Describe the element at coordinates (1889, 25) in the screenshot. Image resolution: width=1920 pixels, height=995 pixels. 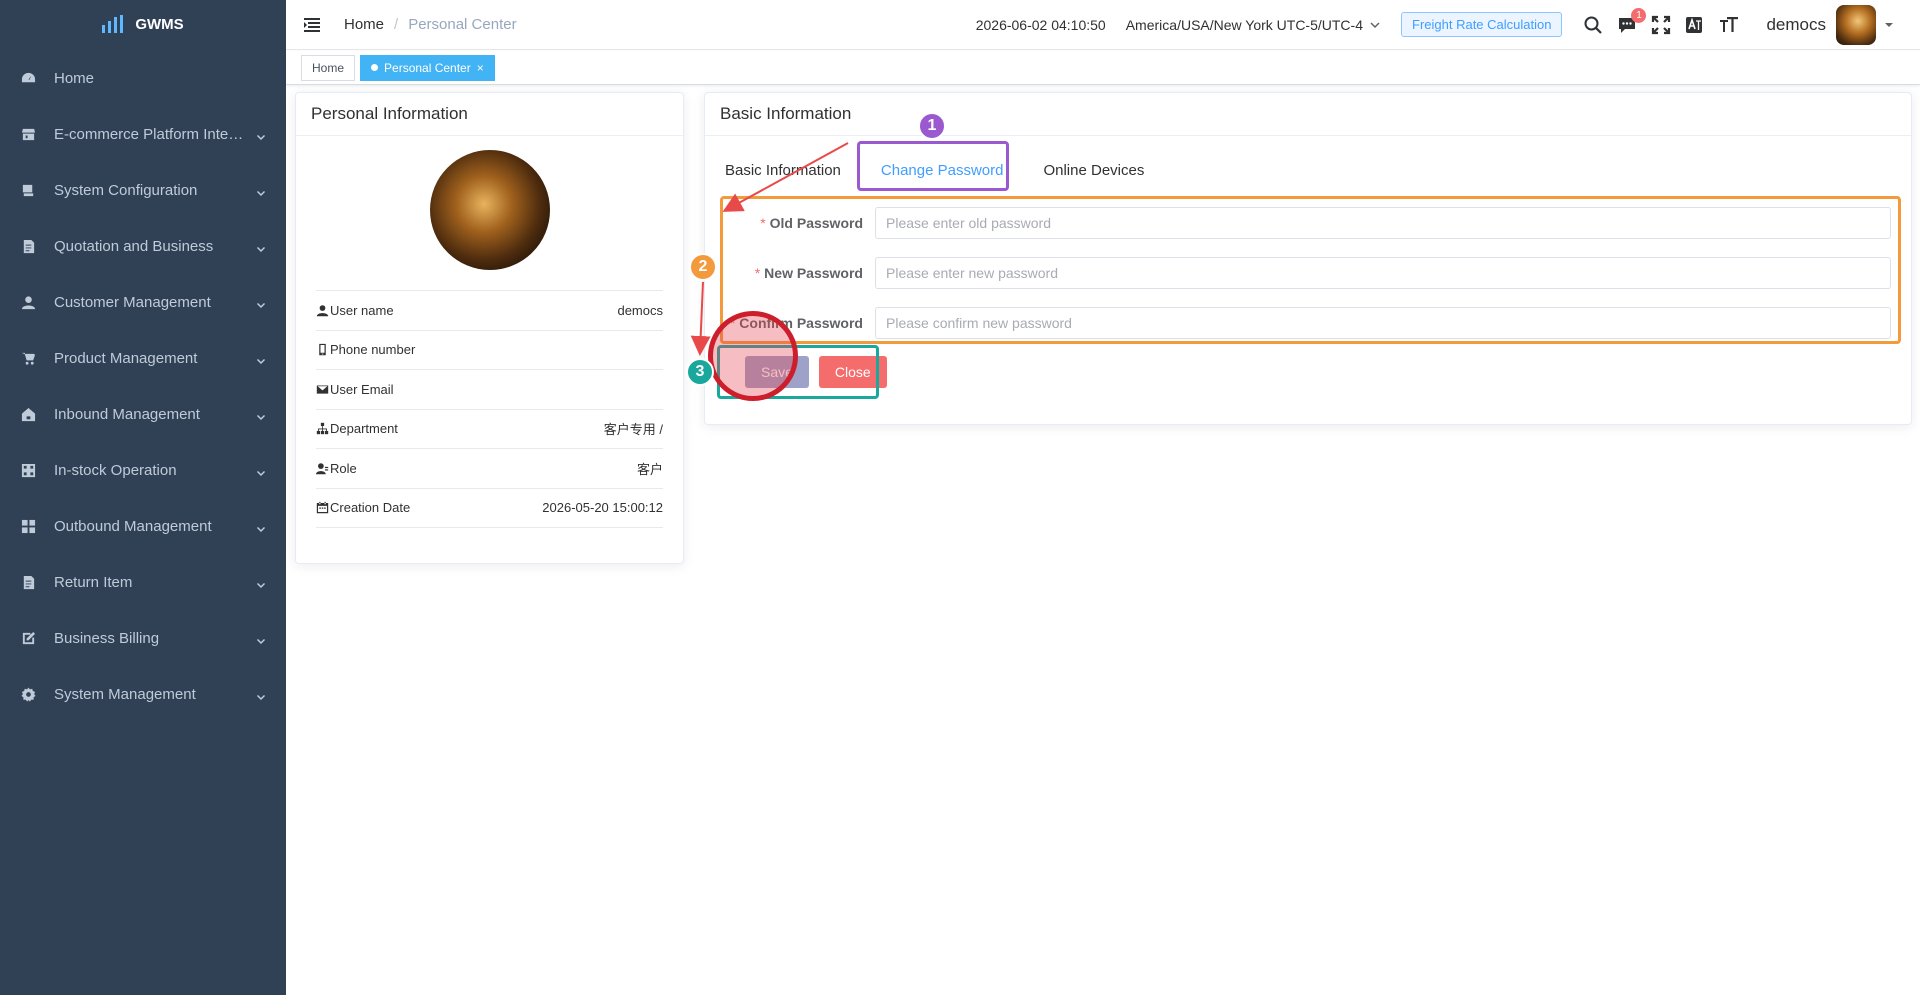
I see `caret-down-icon` at that location.